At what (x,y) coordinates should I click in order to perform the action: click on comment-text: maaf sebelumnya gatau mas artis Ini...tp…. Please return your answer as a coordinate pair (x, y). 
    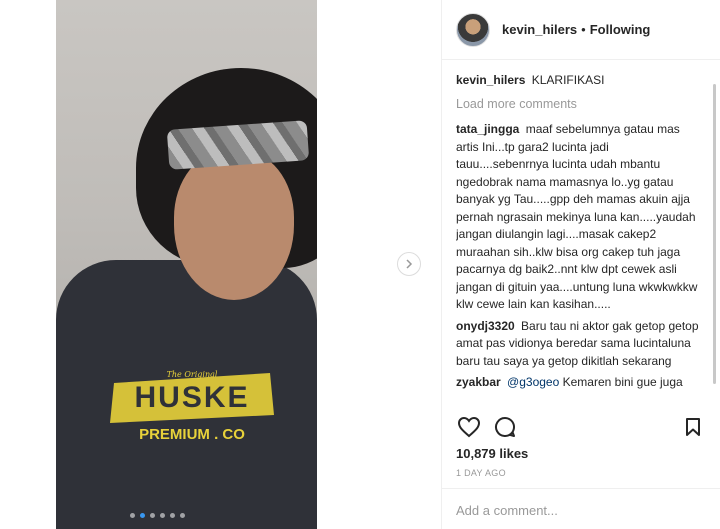
    Looking at the image, I should click on (577, 216).